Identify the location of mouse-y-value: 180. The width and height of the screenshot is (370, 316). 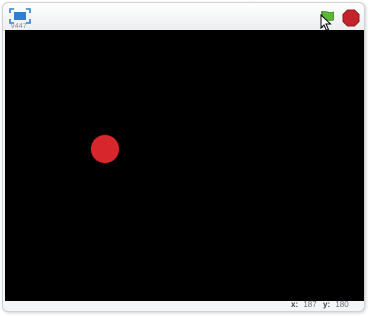
(342, 304).